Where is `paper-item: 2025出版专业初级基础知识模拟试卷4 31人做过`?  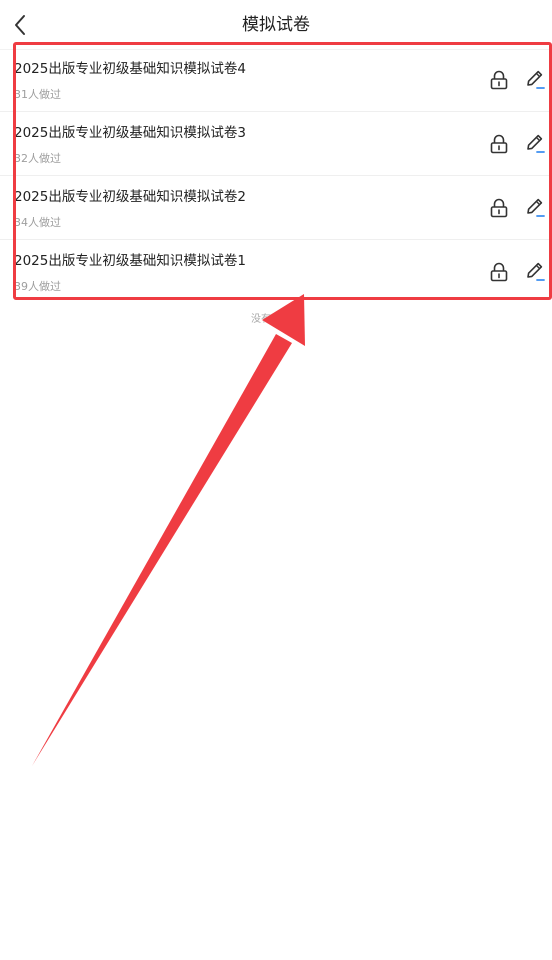 paper-item: 2025出版专业初级基础知识模拟试卷4 31人做过 is located at coordinates (276, 80).